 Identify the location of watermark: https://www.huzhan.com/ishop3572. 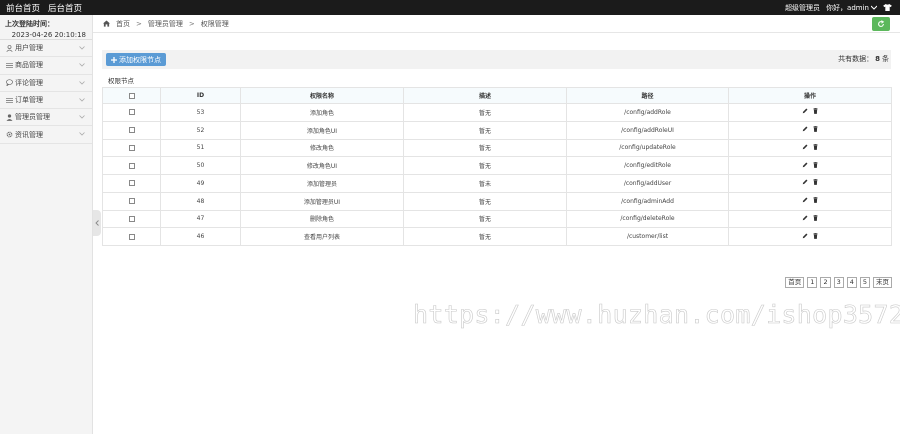
(656, 315).